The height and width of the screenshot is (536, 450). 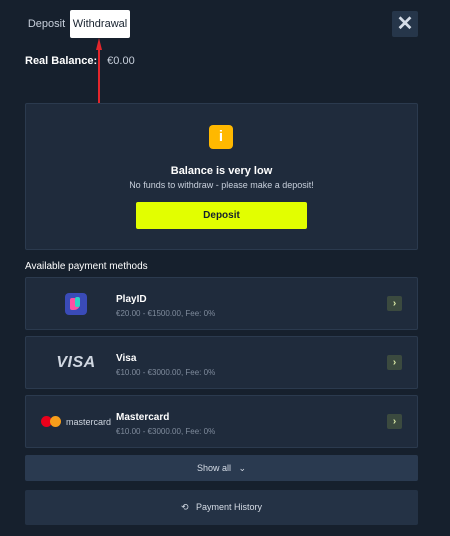 I want to click on info-icon: i, so click(x=221, y=137).